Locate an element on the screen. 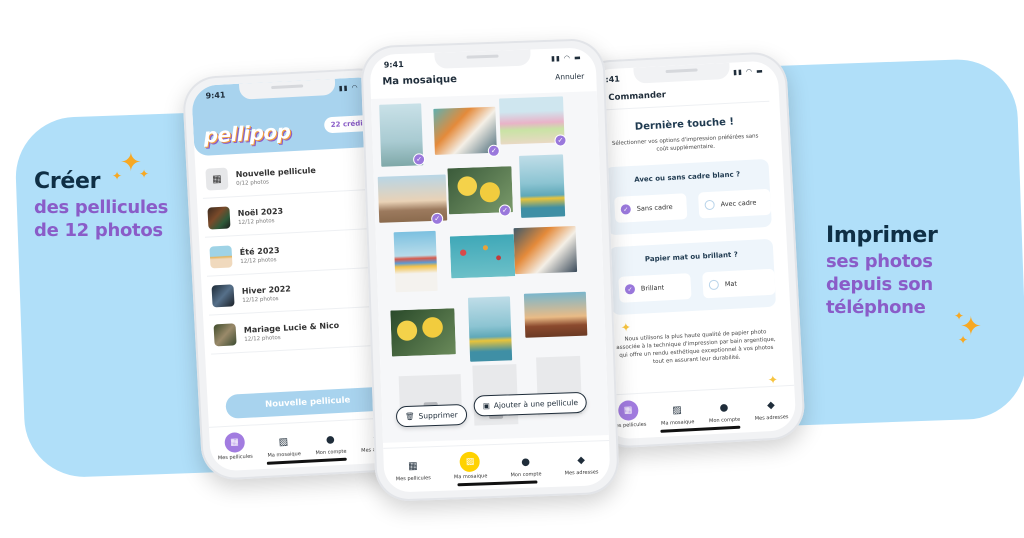 The image size is (1024, 538). tagline-line: depuis son is located at coordinates (879, 285).